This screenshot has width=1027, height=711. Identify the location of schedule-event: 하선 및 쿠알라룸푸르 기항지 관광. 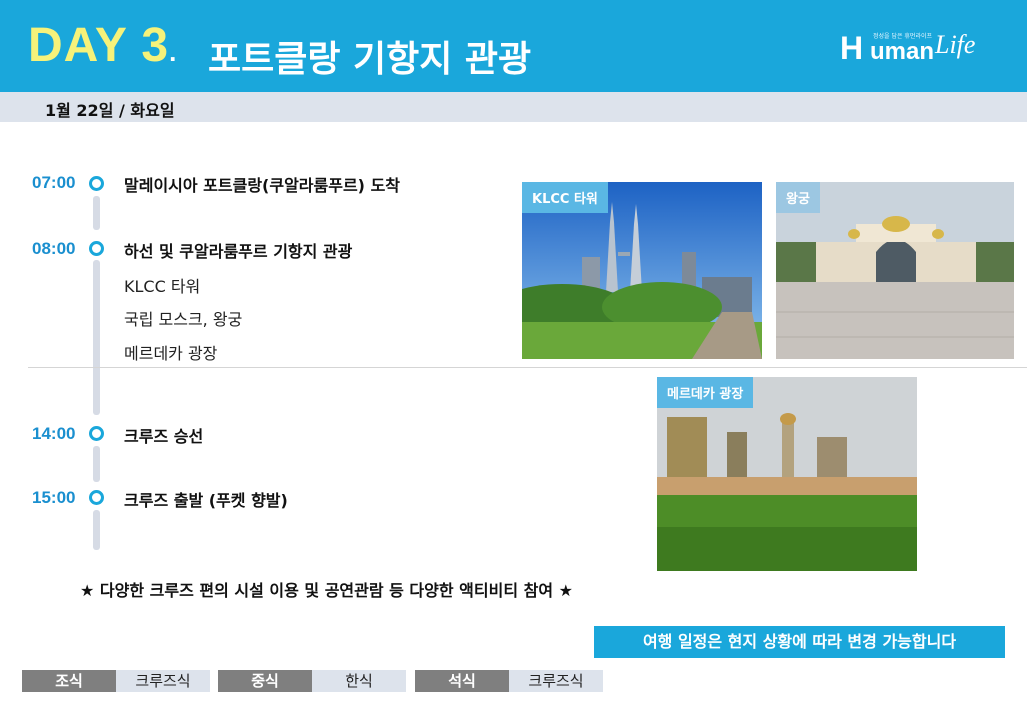
(238, 251).